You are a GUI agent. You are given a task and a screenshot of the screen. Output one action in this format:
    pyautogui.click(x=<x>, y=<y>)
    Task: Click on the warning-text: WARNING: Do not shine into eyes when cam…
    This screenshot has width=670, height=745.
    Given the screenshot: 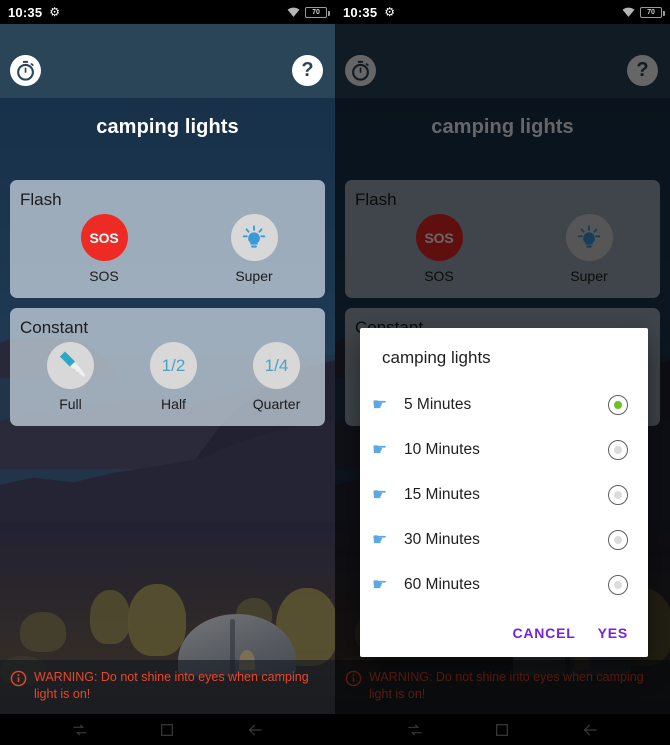 What is the action you would take?
    pyautogui.click(x=171, y=686)
    